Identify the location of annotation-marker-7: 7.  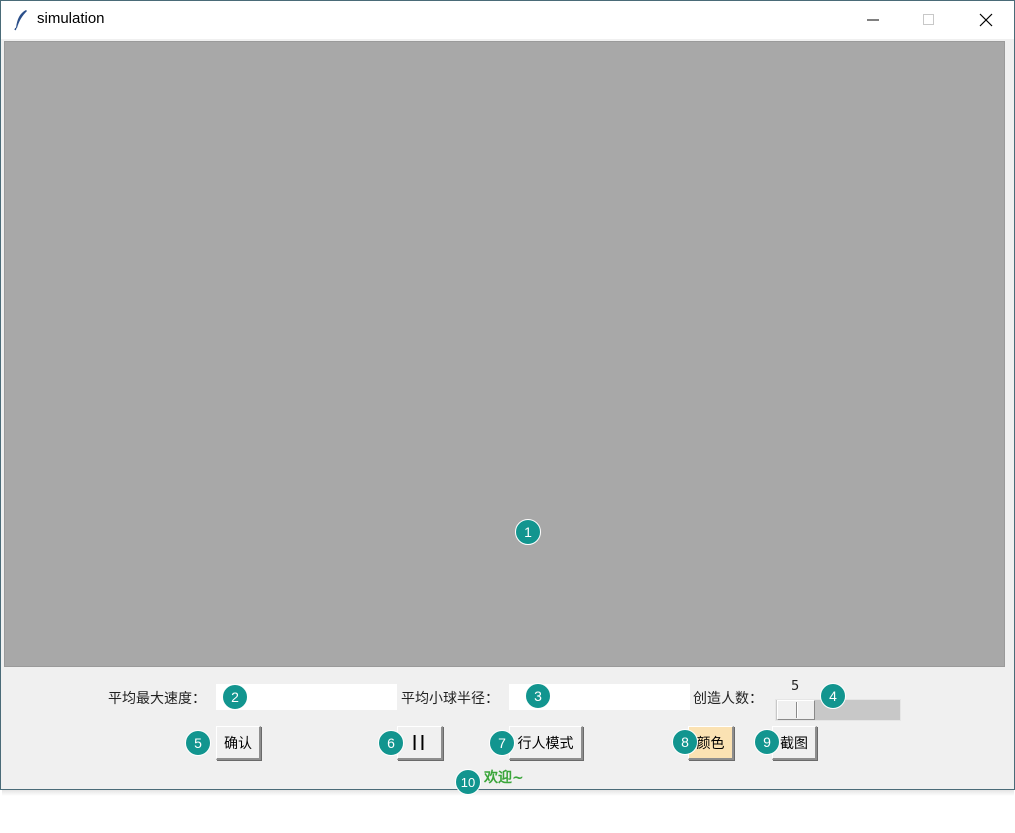
(502, 743).